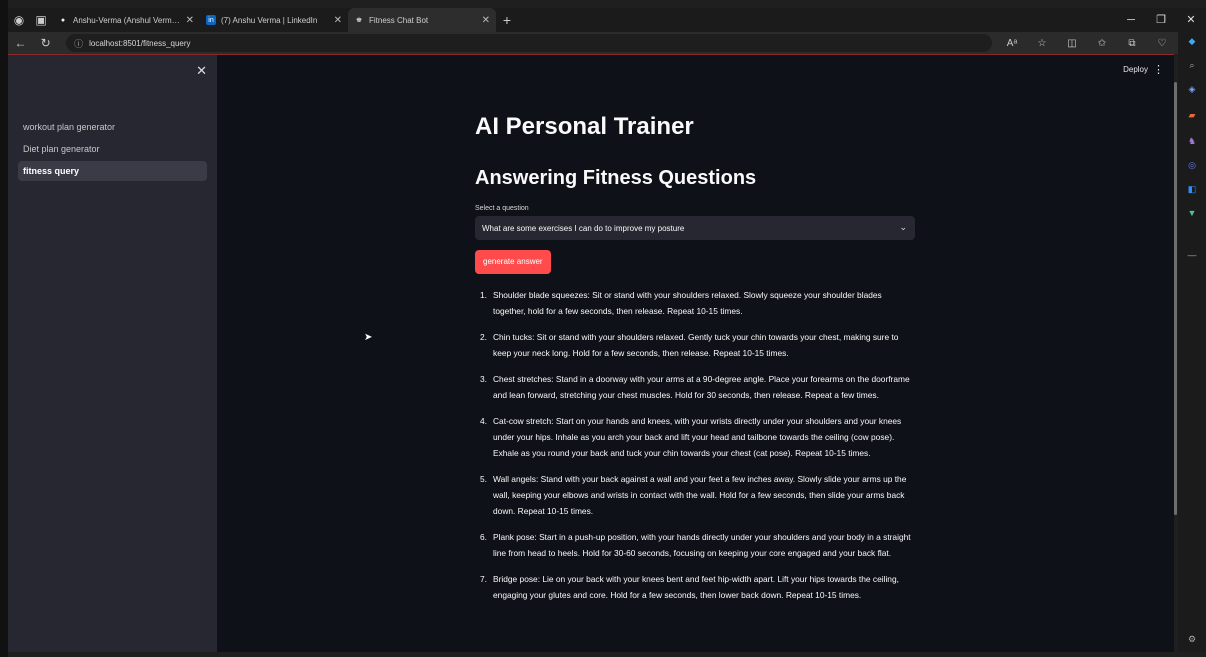 The image size is (1206, 657). I want to click on tab-label: Anshu-Verma (Anshul Verma) · Git, so click(127, 20).